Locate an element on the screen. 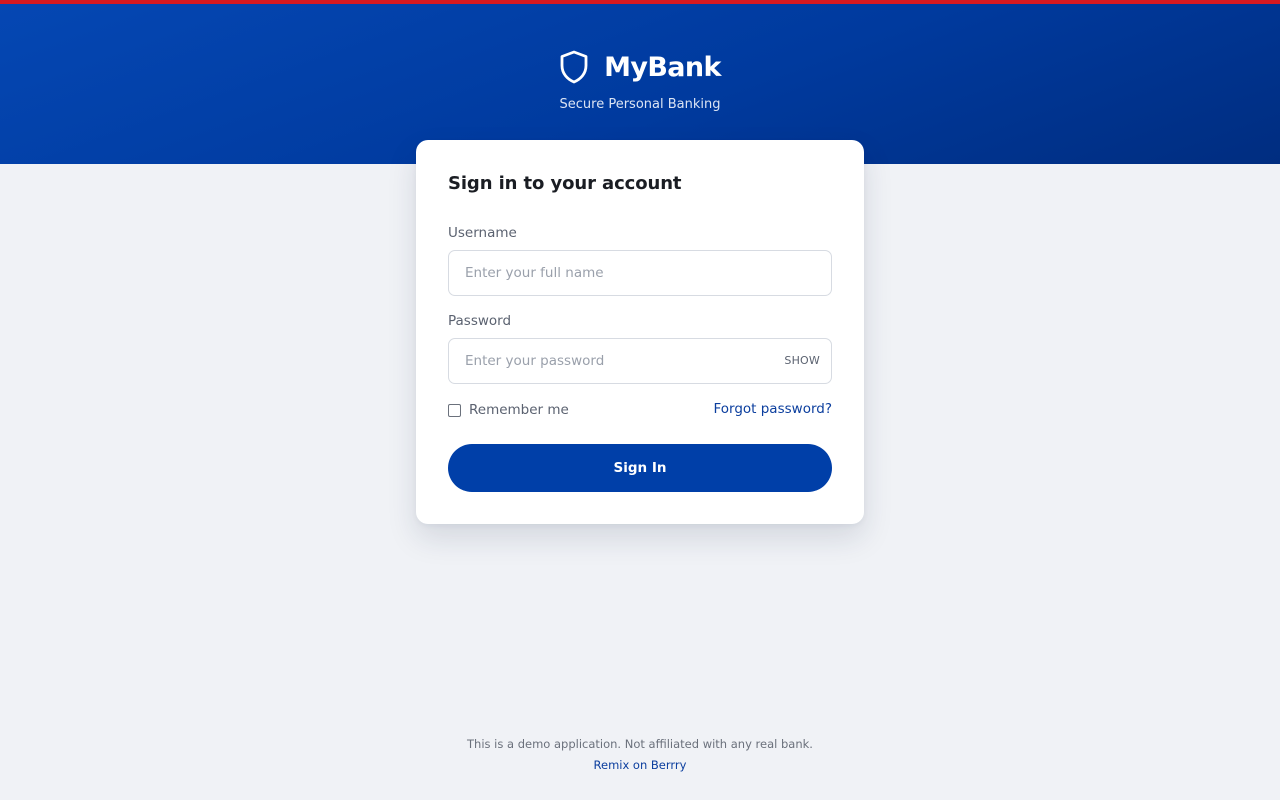 This screenshot has height=800, width=1280. username-input is located at coordinates (640, 273).